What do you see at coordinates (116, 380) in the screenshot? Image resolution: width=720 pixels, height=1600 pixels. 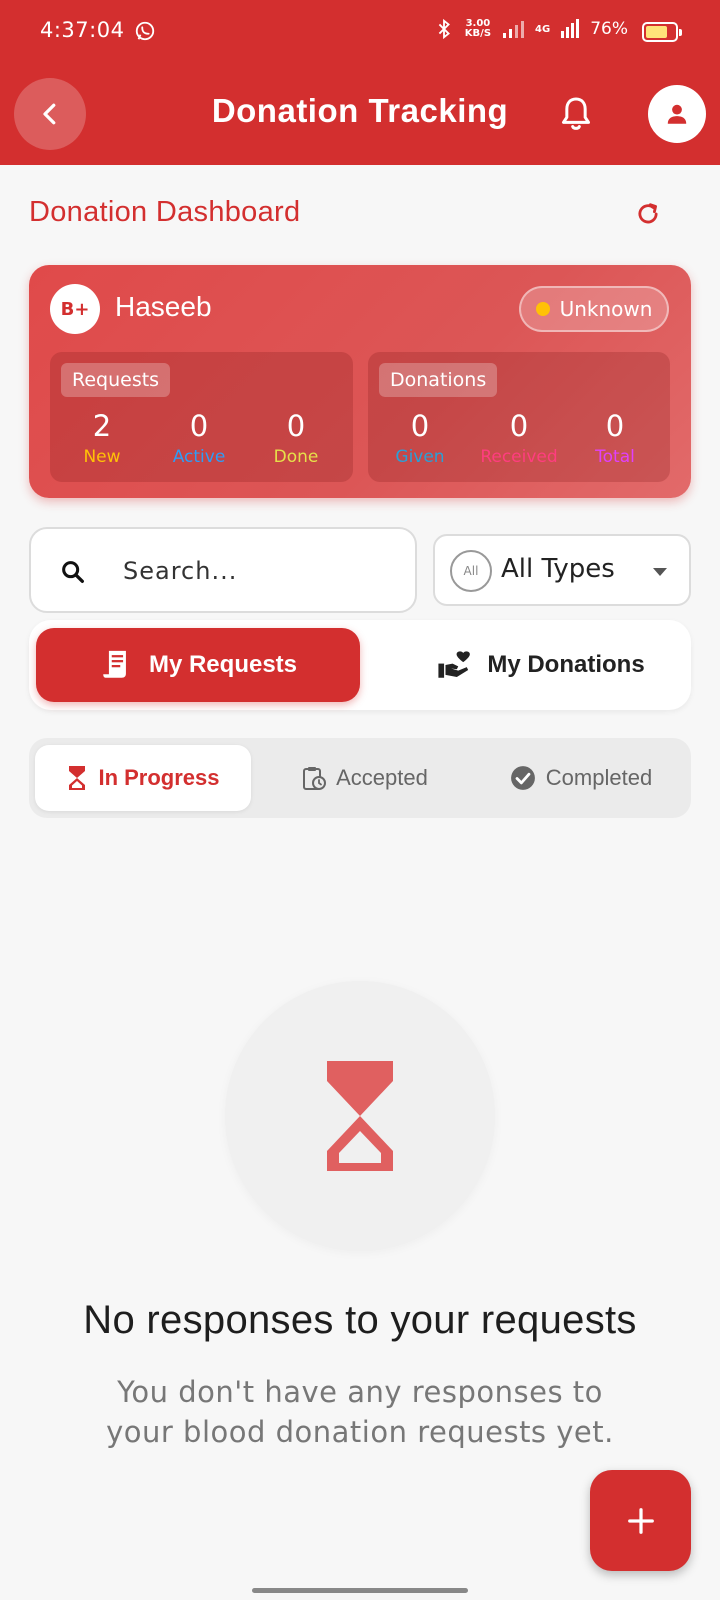 I see `requests-panel-title: Requests` at bounding box center [116, 380].